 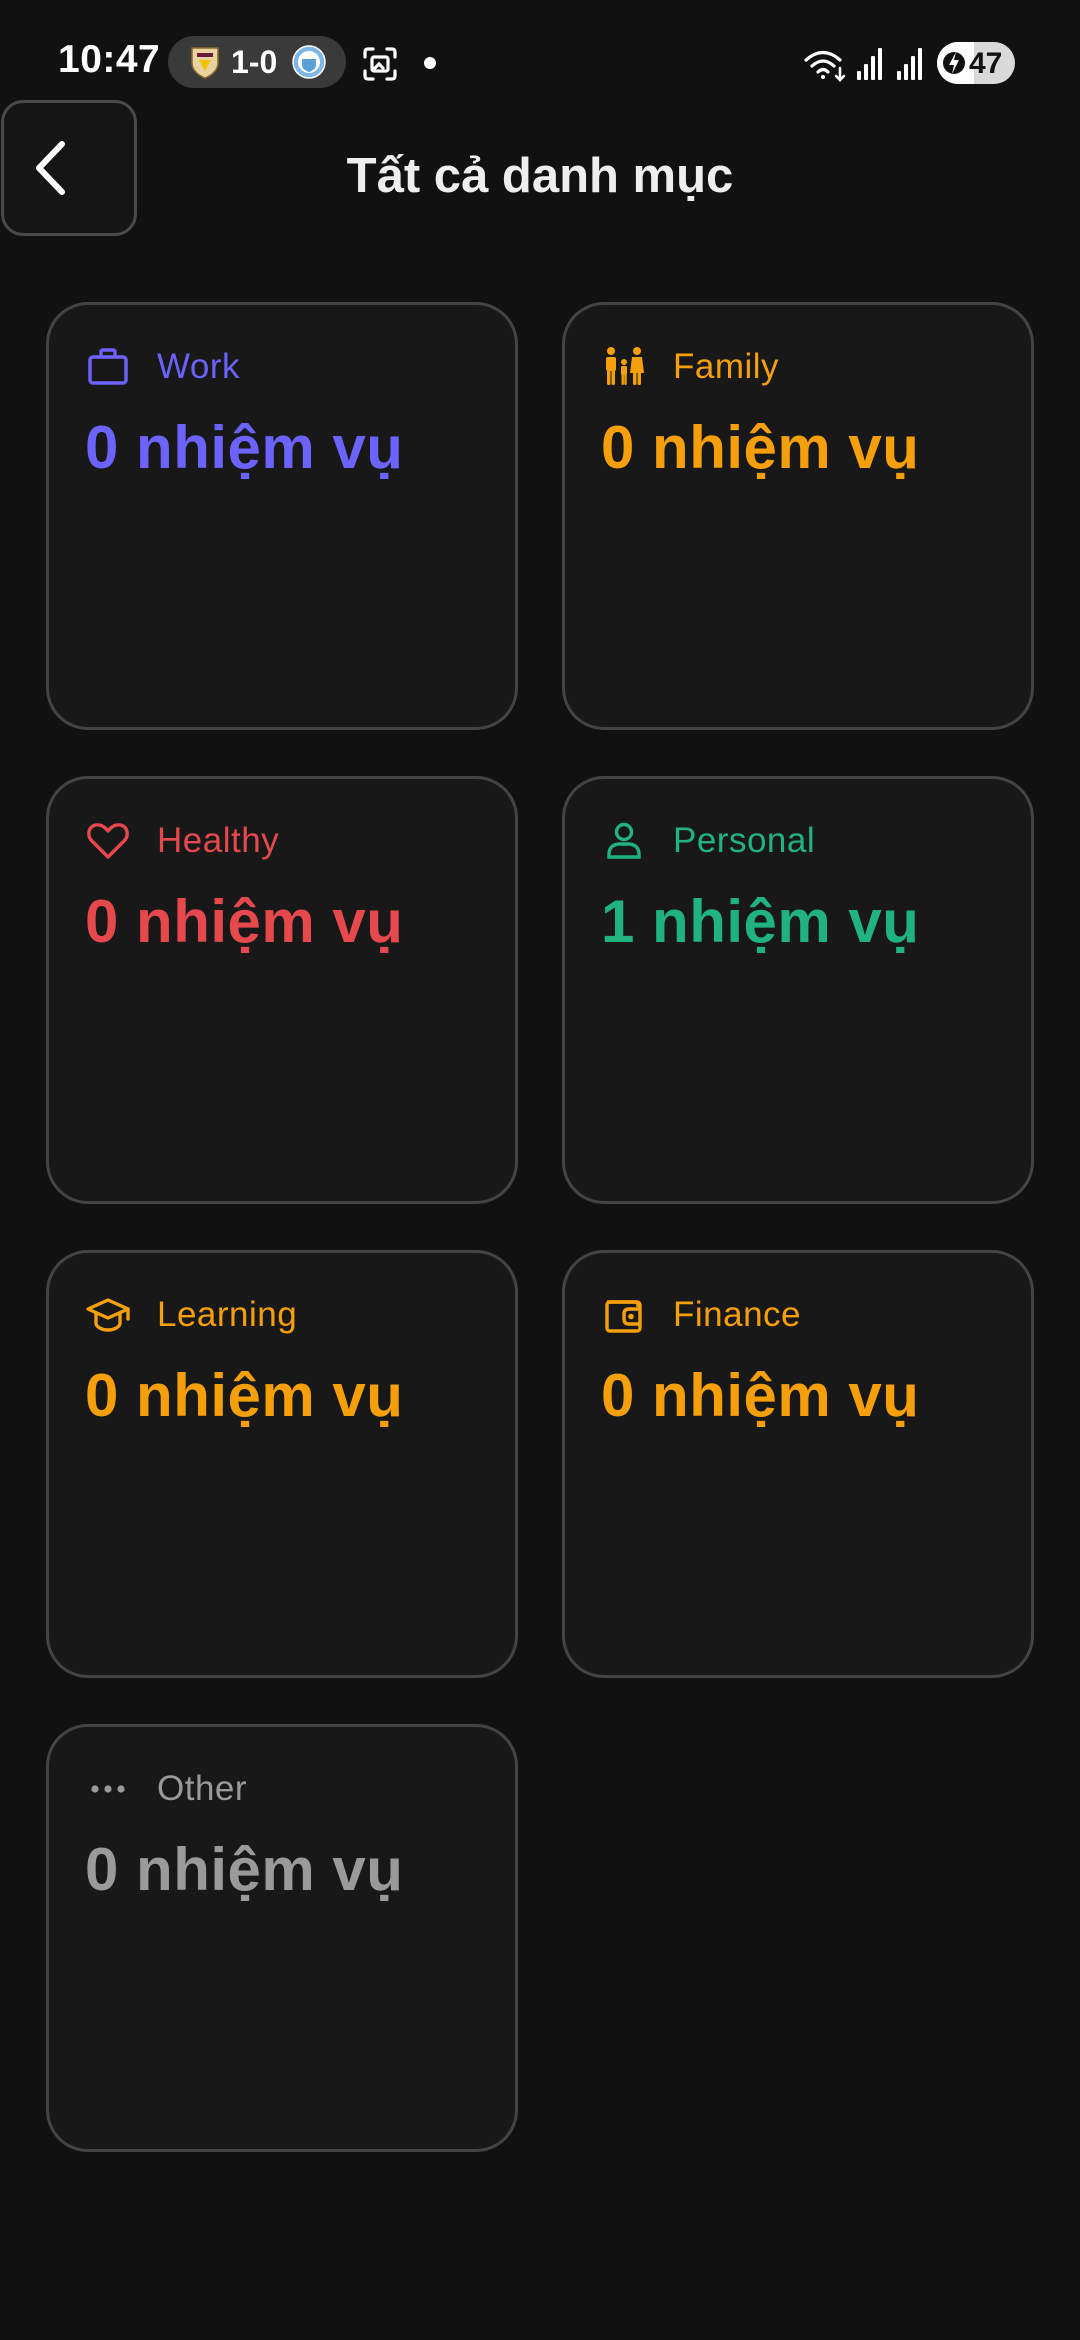 What do you see at coordinates (205, 63) in the screenshot?
I see `home-team-badge-icon` at bounding box center [205, 63].